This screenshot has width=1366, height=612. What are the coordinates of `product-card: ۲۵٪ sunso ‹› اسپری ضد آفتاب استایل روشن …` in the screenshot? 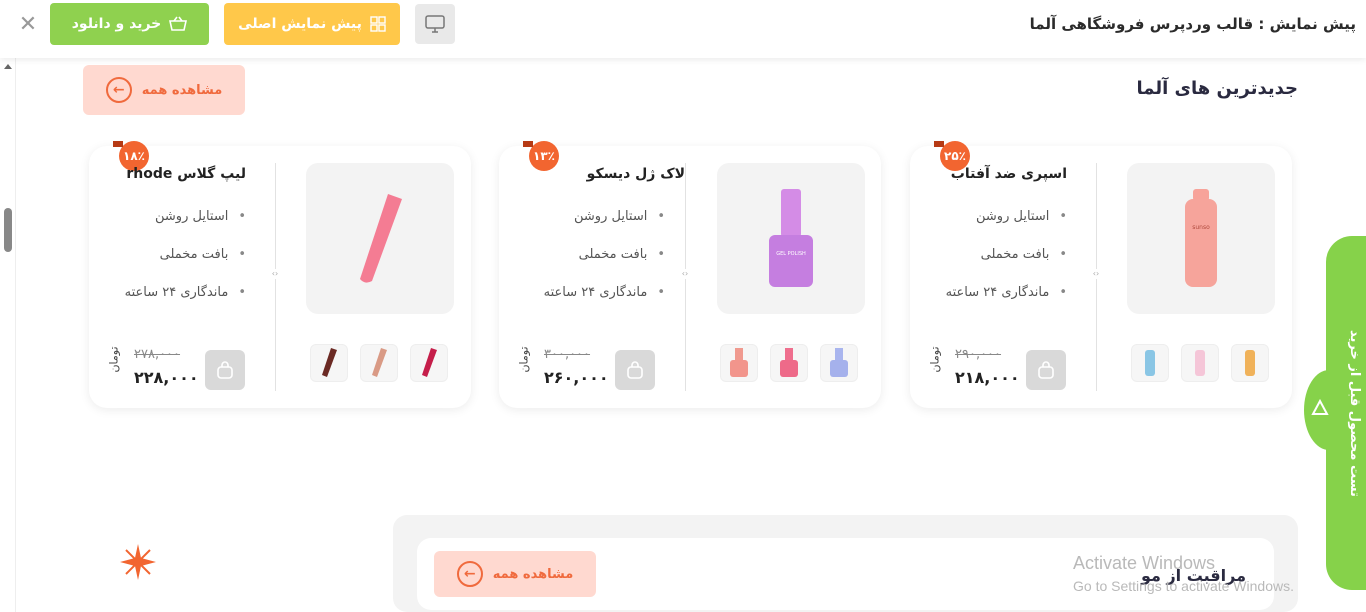 It's located at (1101, 274).